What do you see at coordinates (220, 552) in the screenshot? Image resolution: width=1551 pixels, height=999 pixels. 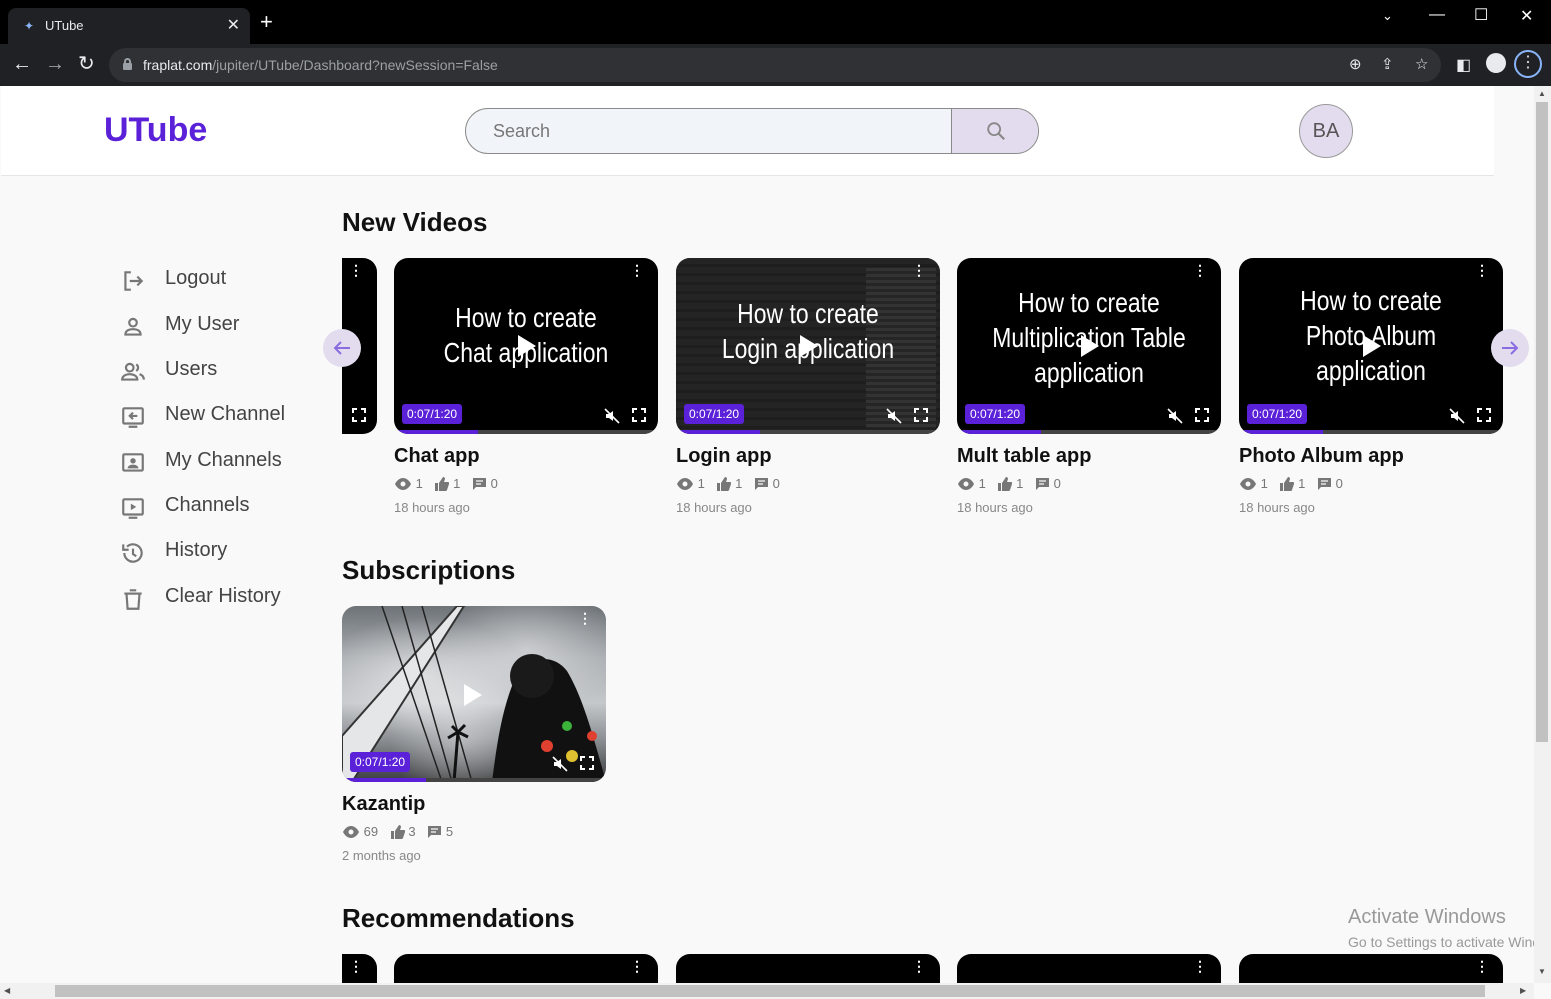 I see `sidebar-item-history: History` at bounding box center [220, 552].